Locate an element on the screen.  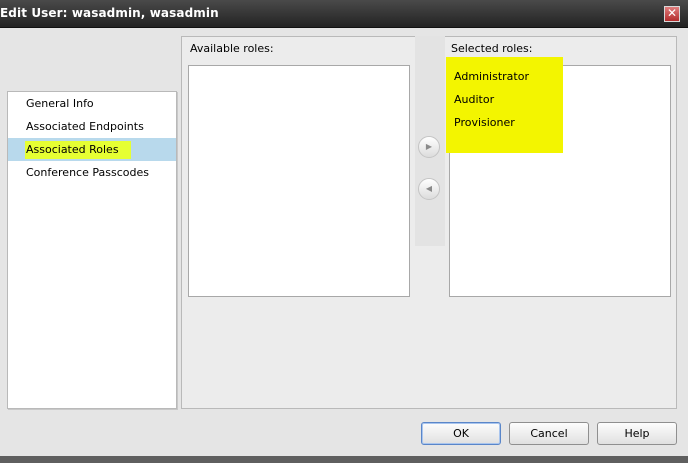
selected-roles-label: Selected roles: is located at coordinates (492, 48).